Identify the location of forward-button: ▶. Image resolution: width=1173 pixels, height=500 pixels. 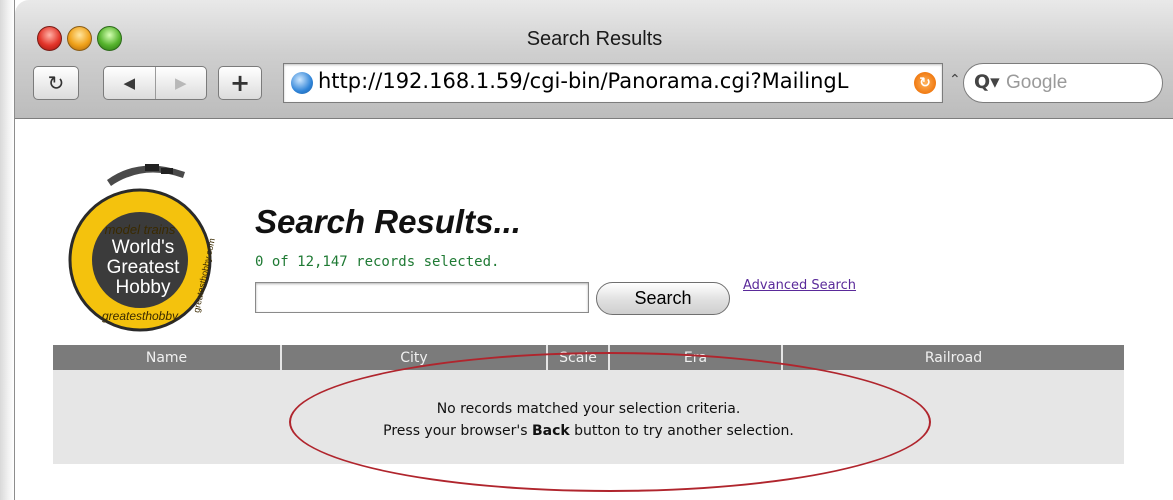
(181, 83).